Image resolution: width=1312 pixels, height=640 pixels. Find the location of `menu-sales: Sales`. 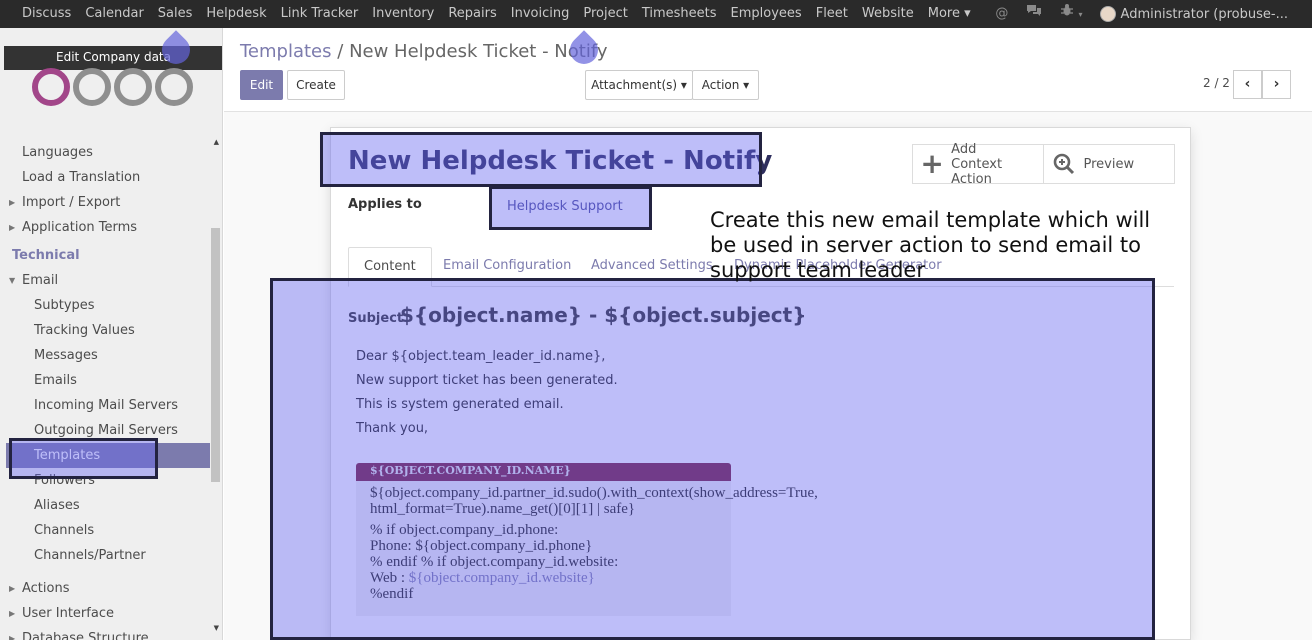

menu-sales: Sales is located at coordinates (175, 14).